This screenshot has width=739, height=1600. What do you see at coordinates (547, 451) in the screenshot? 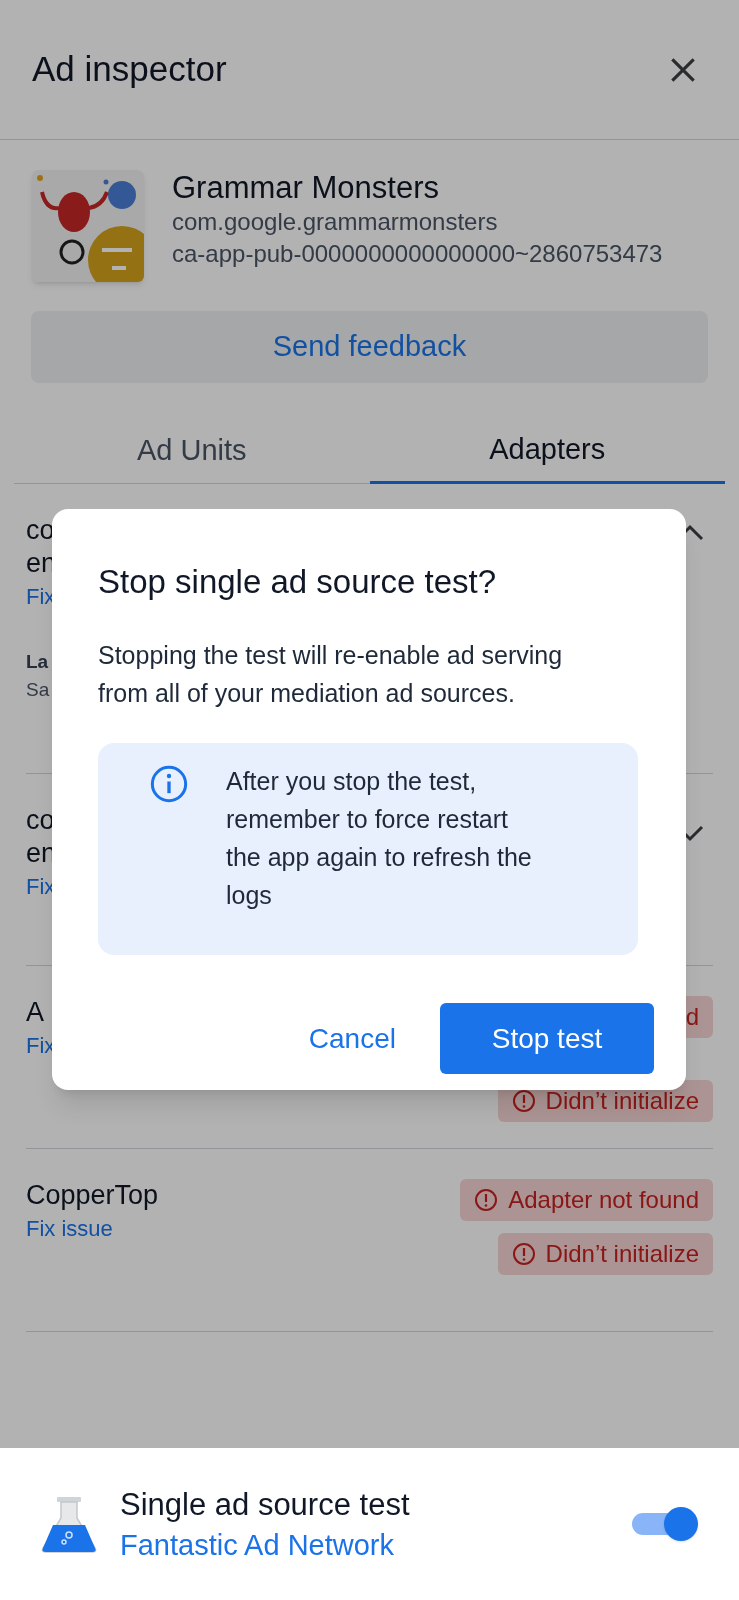
I see `tab: Adapters` at bounding box center [547, 451].